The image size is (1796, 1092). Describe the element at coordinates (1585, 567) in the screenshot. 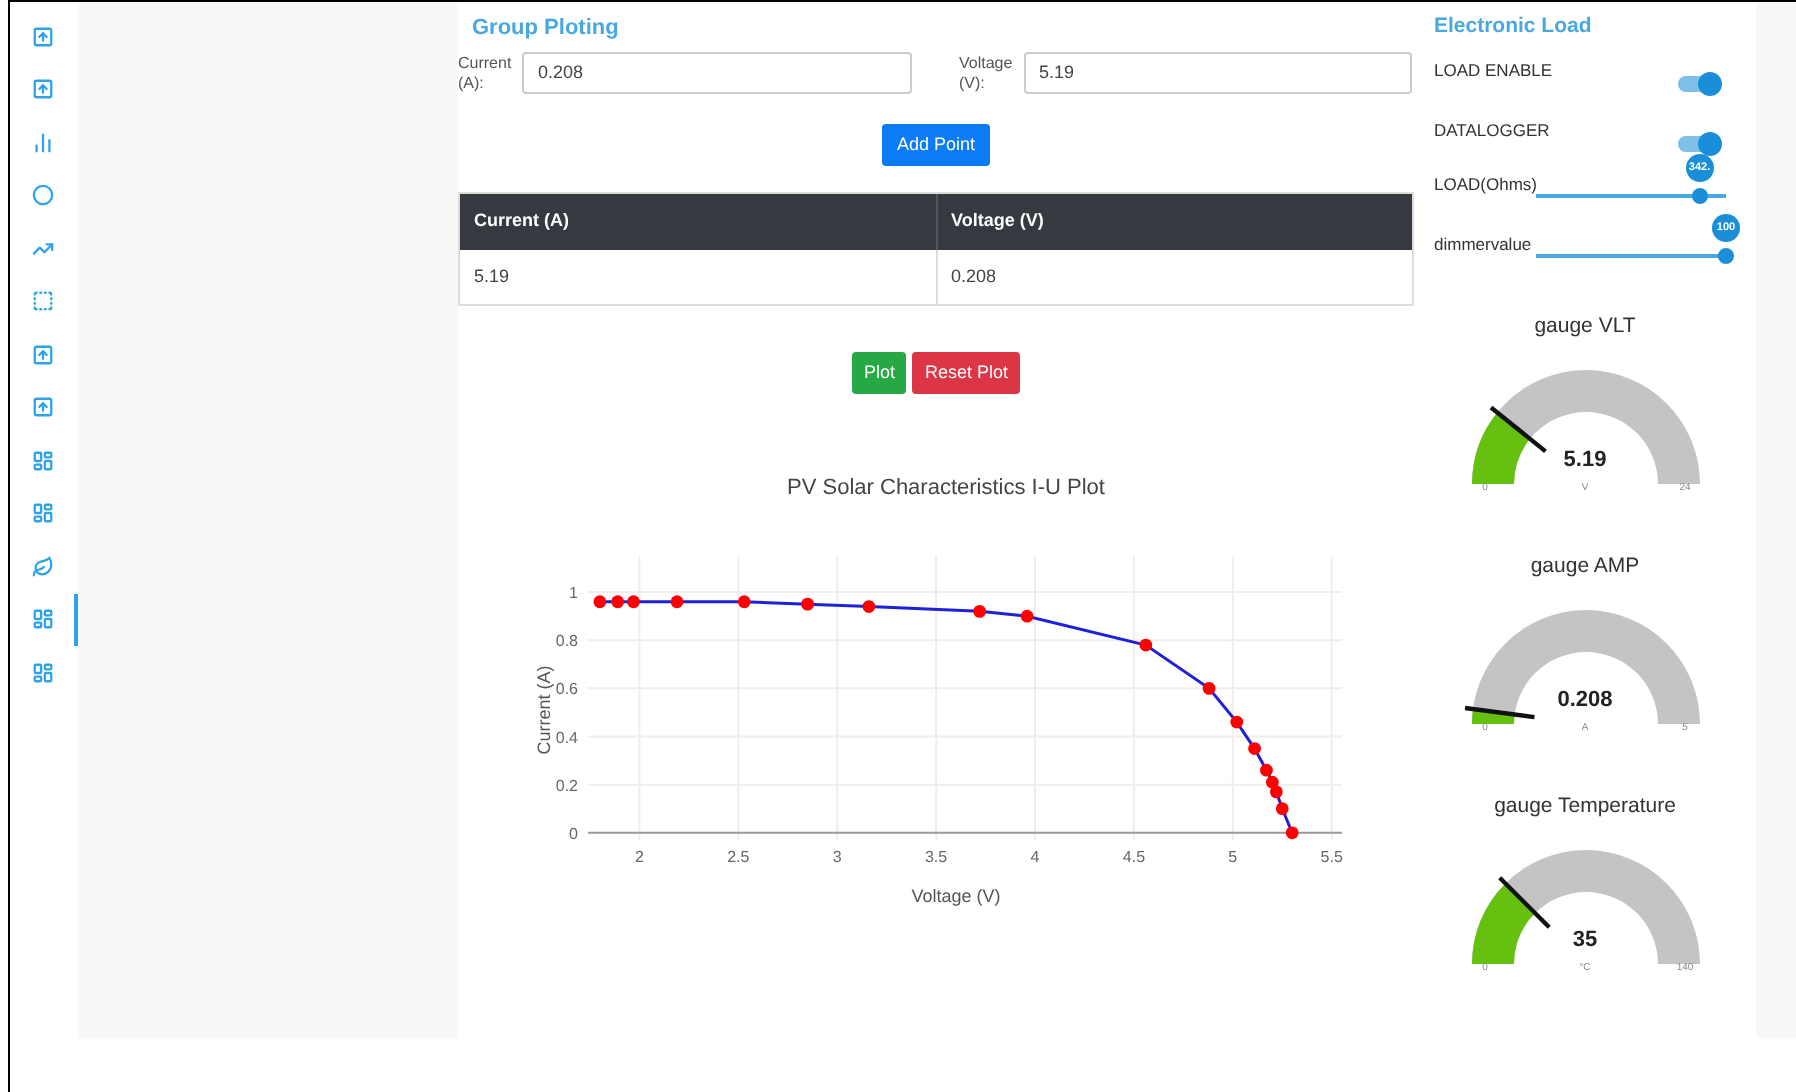

I see `gauge-title: gauge AMP` at that location.